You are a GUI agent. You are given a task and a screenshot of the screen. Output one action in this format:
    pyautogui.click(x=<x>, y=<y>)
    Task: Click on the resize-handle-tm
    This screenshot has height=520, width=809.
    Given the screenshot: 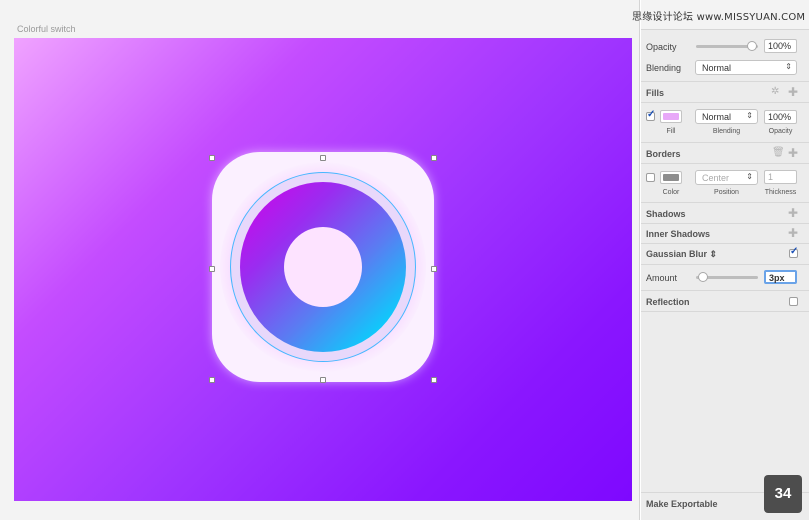 What is the action you would take?
    pyautogui.click(x=323, y=158)
    